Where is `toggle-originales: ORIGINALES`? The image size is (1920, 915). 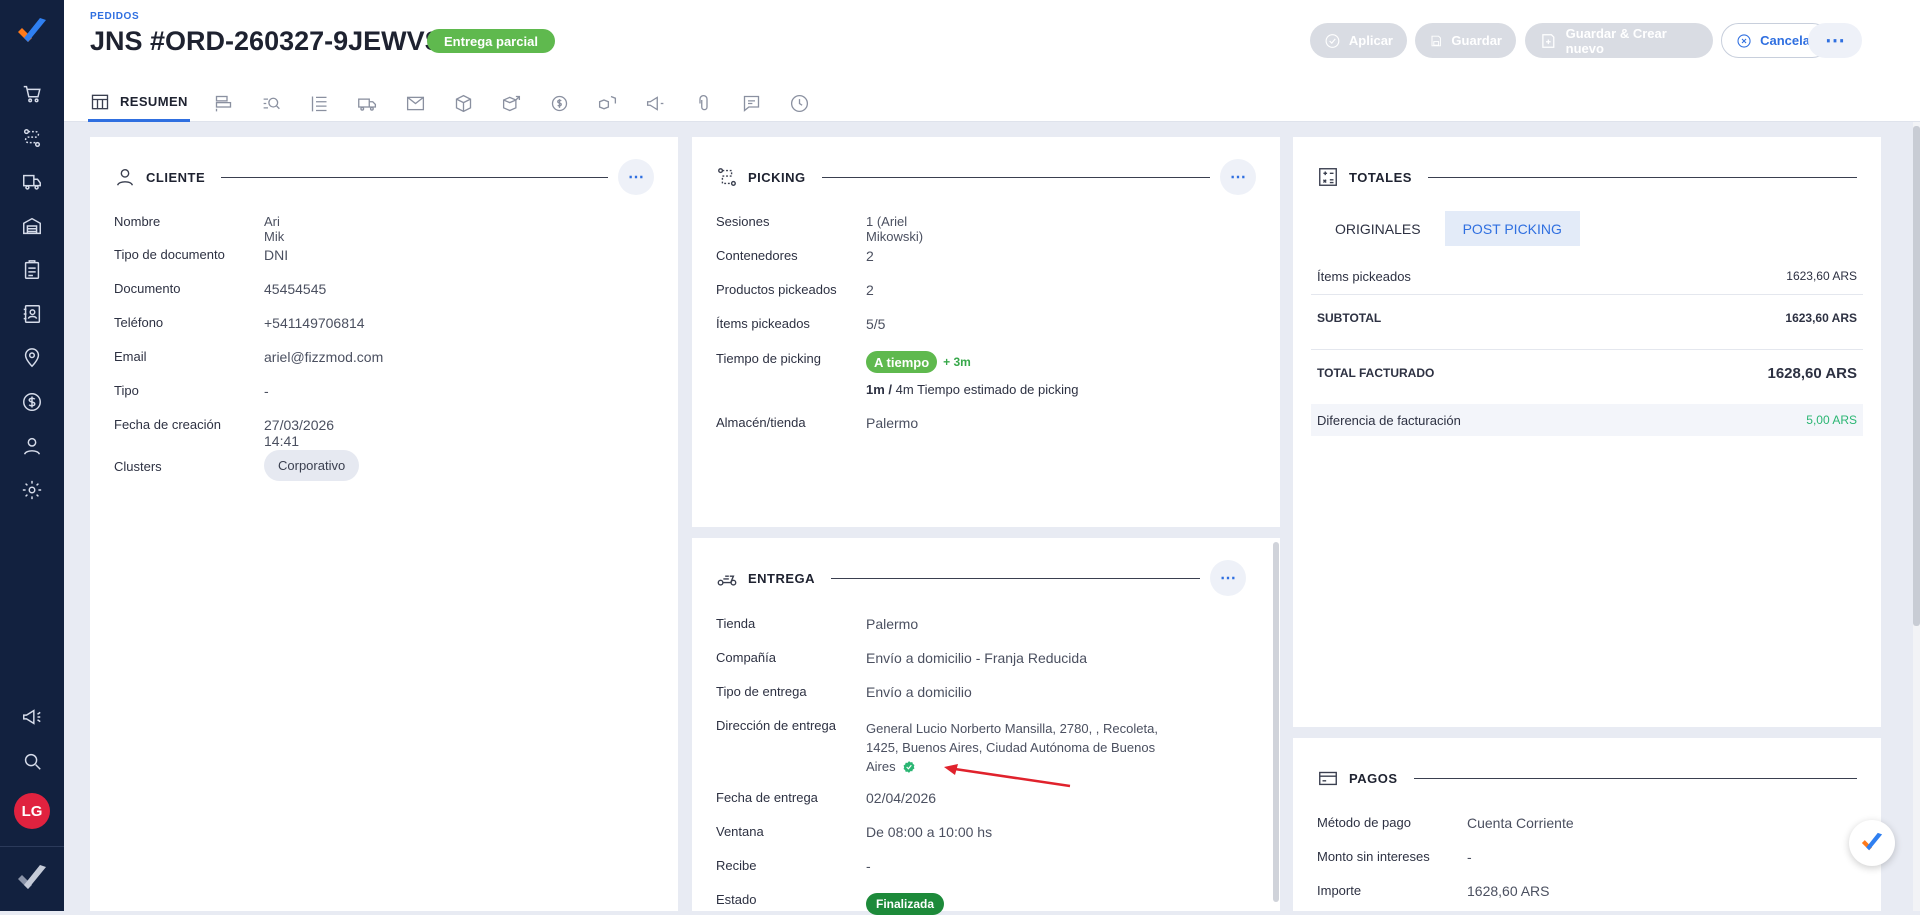
toggle-originales: ORIGINALES is located at coordinates (1378, 228).